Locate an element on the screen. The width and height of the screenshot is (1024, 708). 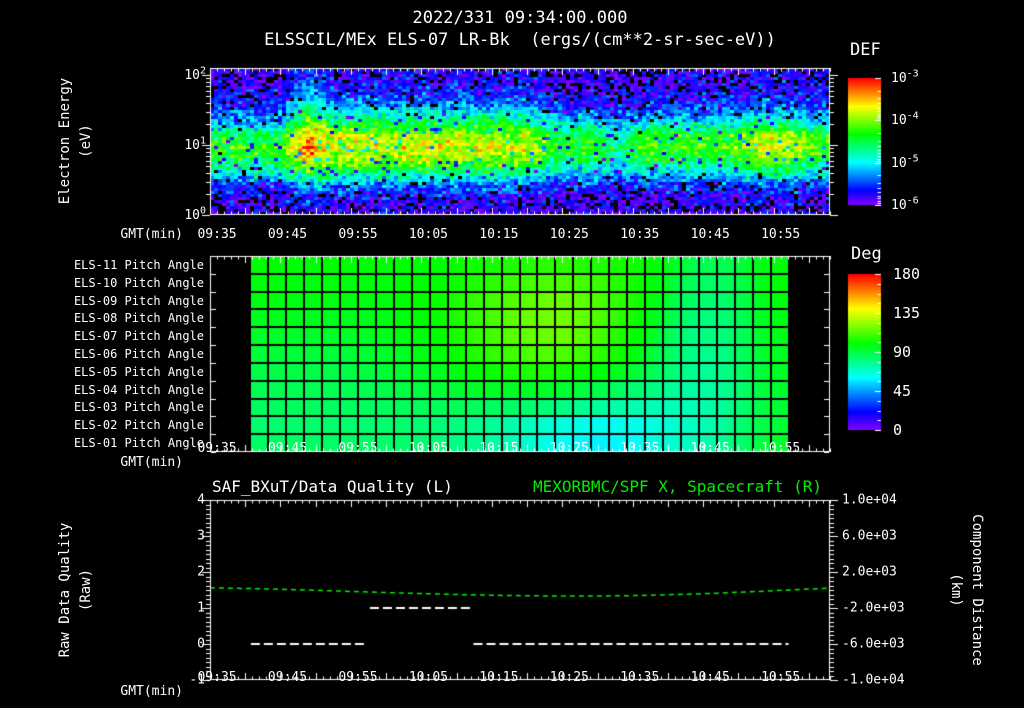
x-tick-label: 09:35 is located at coordinates (217, 234).